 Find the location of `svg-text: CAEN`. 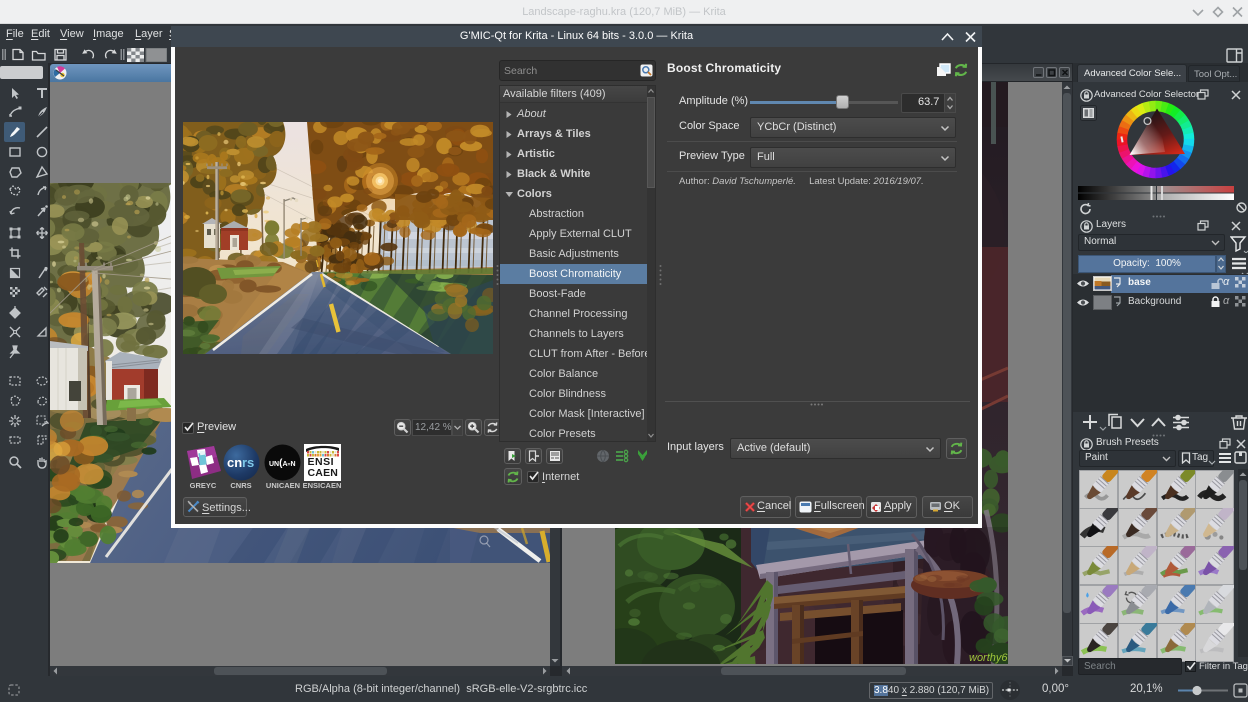

svg-text: CAEN is located at coordinates (323, 473).